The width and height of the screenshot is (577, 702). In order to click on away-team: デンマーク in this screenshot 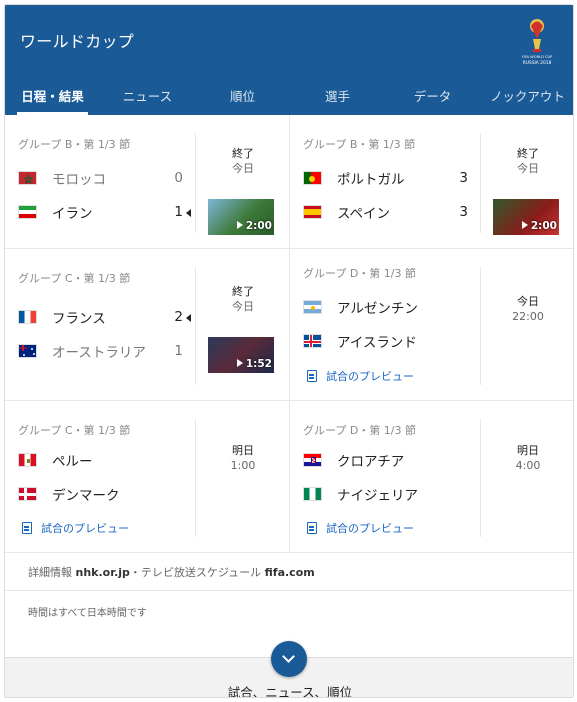, I will do `click(103, 494)`.